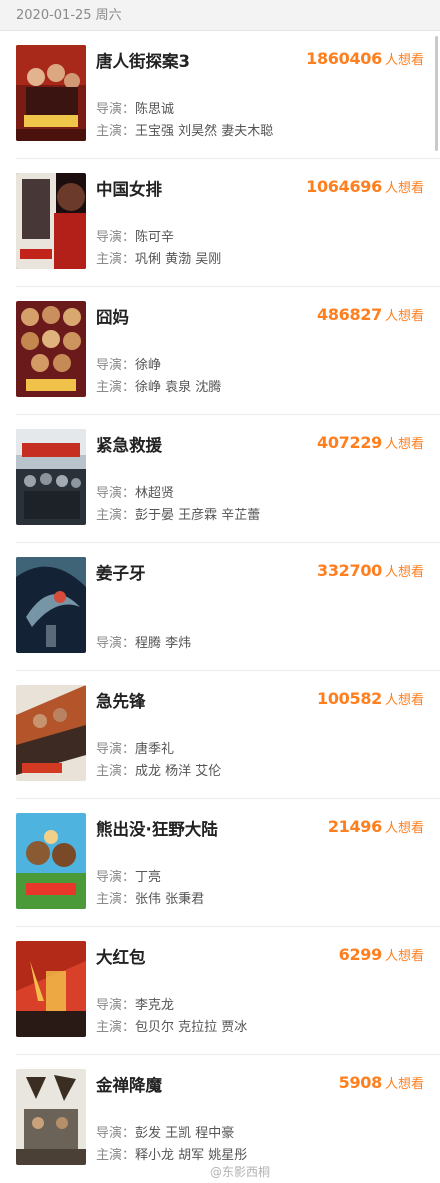 The height and width of the screenshot is (1183, 440). Describe the element at coordinates (129, 444) in the screenshot. I see `movie-title: 紧急救援` at that location.